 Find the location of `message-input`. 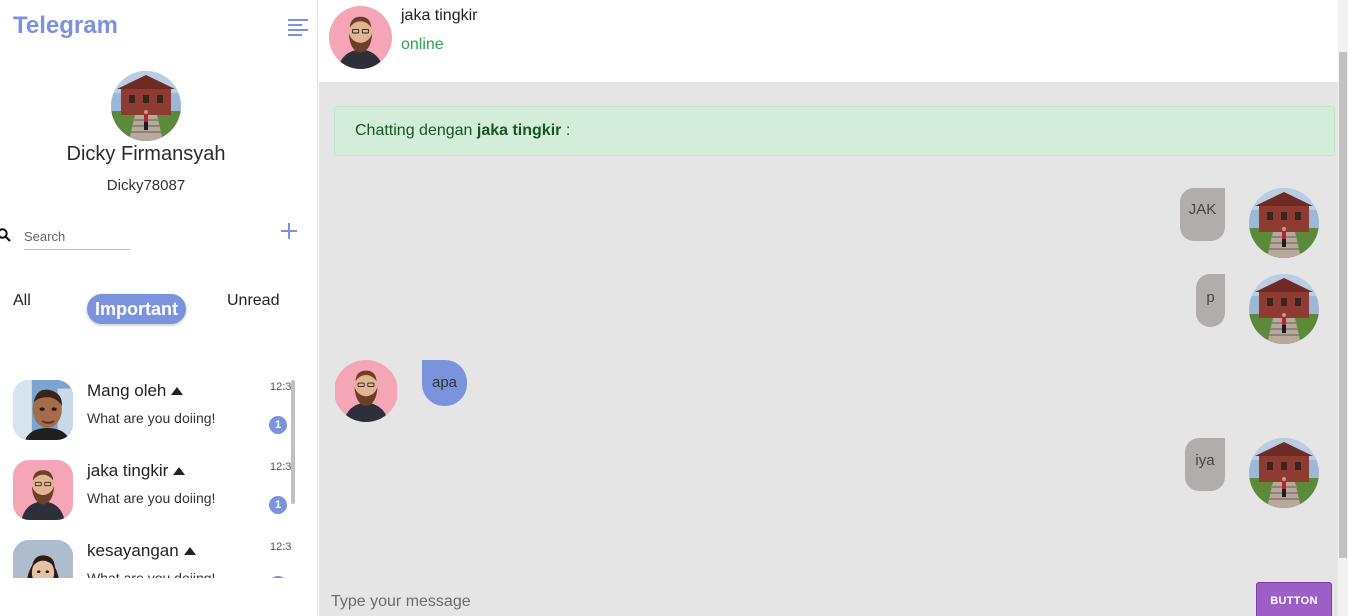

message-input is located at coordinates (781, 602).